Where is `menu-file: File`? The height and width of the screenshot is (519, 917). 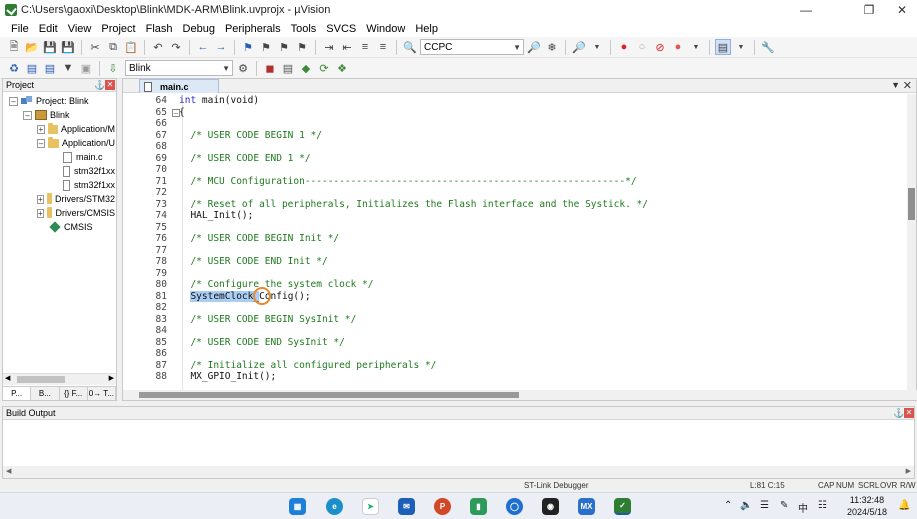 menu-file: File is located at coordinates (20, 29).